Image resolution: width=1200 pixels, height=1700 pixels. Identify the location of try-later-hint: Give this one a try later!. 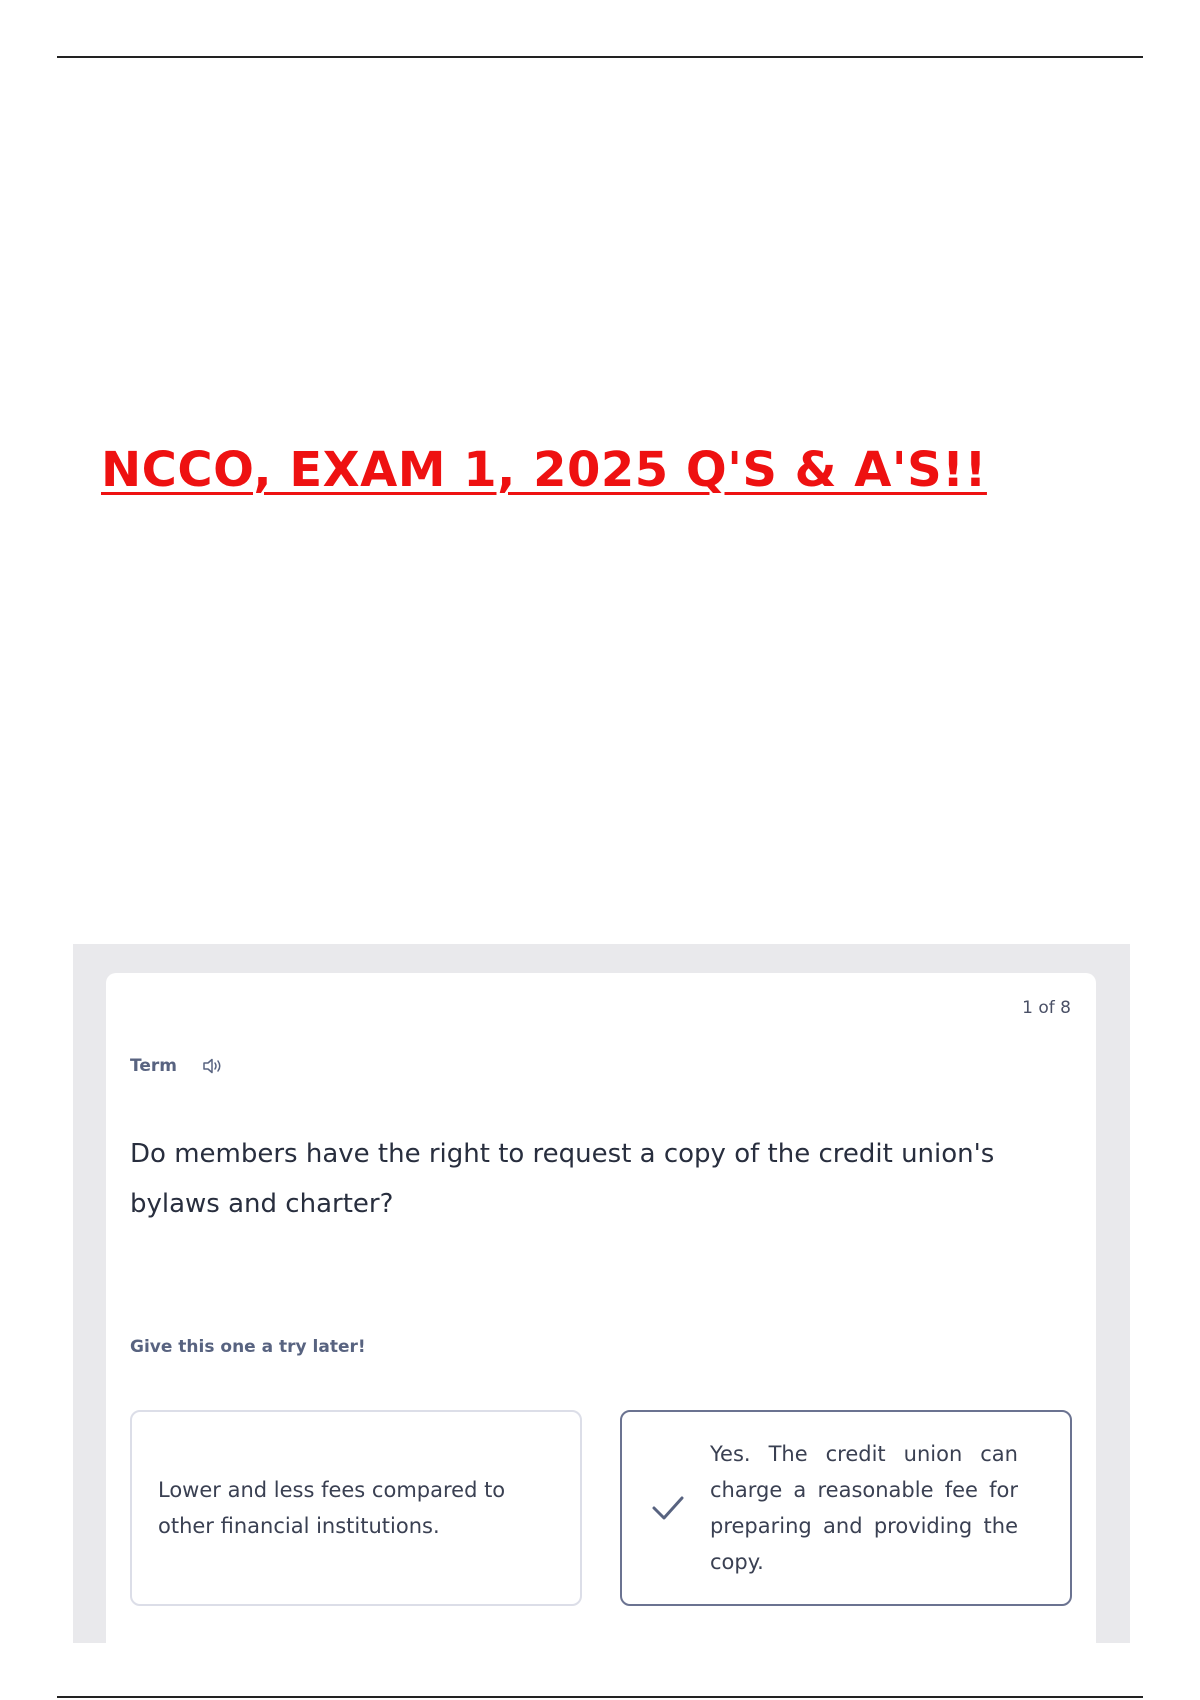
(248, 1347).